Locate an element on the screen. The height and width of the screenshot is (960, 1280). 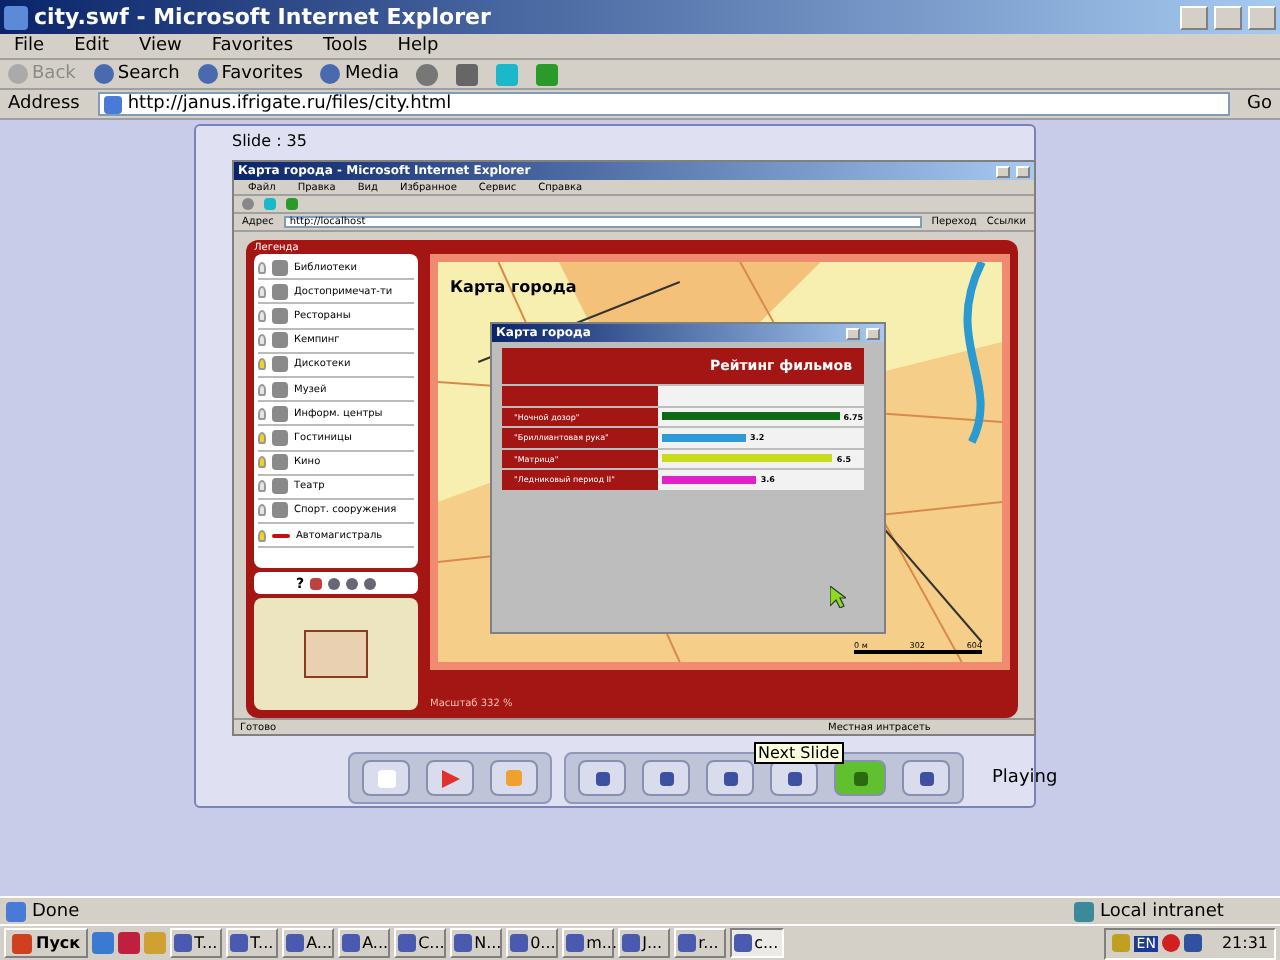
menu-item: View is located at coordinates (160, 46).